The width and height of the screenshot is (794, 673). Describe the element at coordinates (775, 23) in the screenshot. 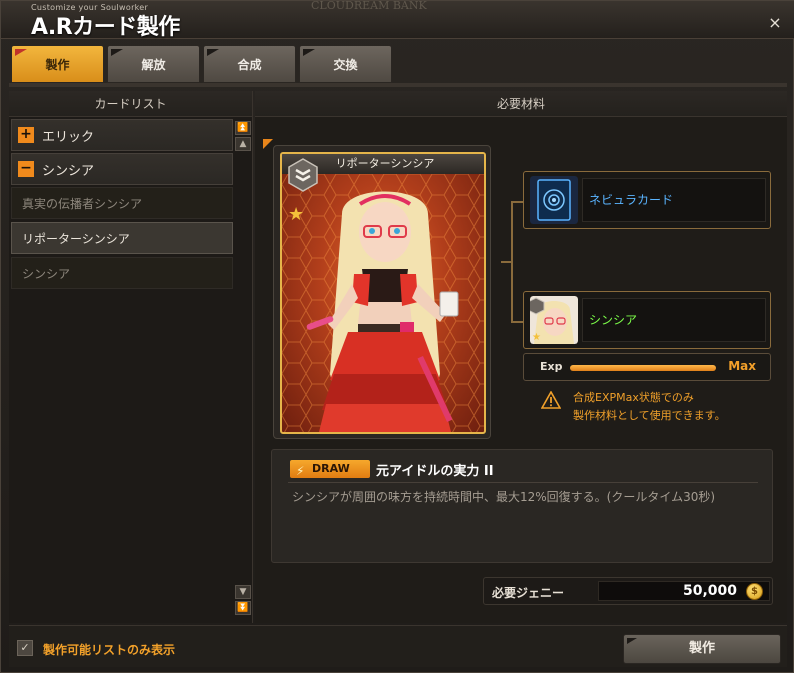

I see `close-icon: ×` at that location.